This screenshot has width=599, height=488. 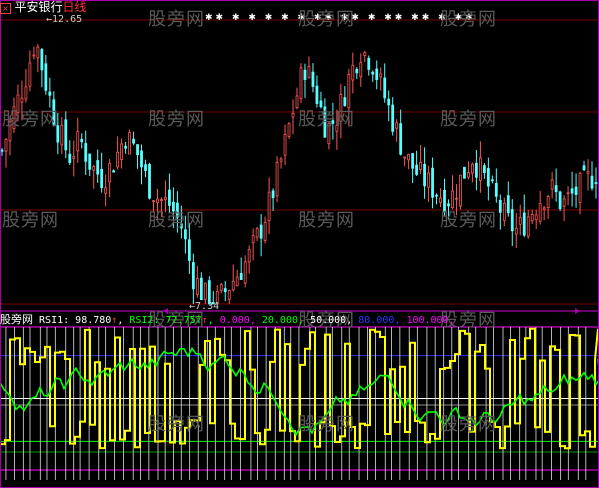 What do you see at coordinates (174, 320) in the screenshot?
I see `legend-rsi2: RSI2: 77.757↑,` at bounding box center [174, 320].